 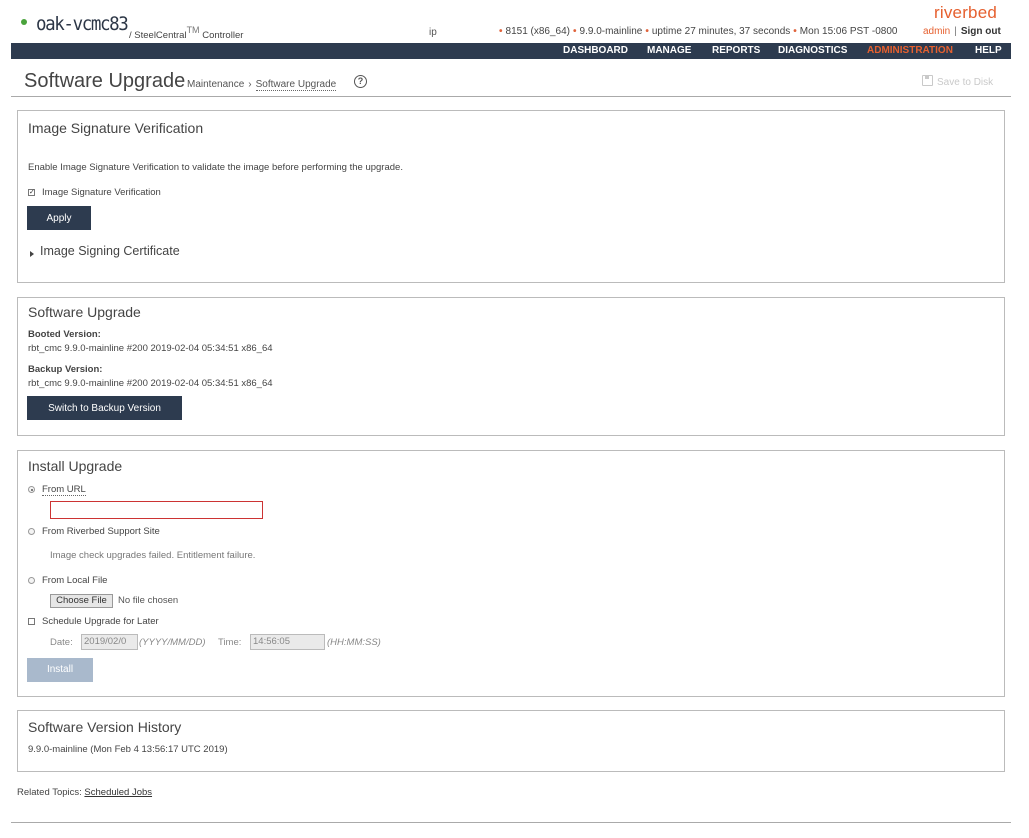 I want to click on from-local-file-radio, so click(x=31, y=580).